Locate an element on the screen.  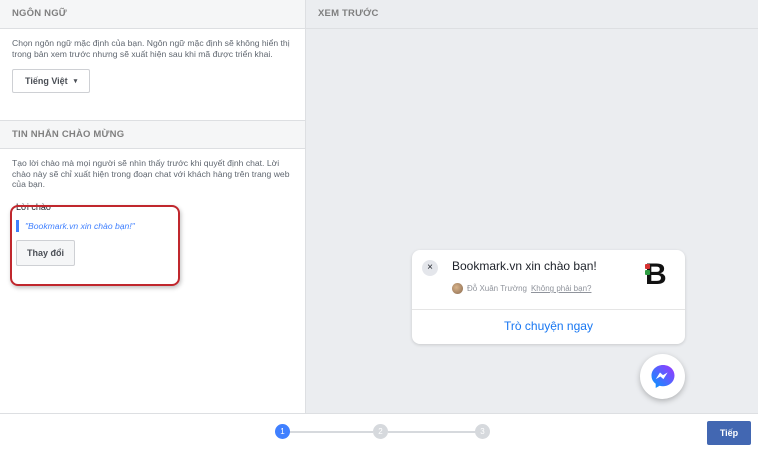
preview-user-name: Đỗ Xuân Trường is located at coordinates (497, 288).